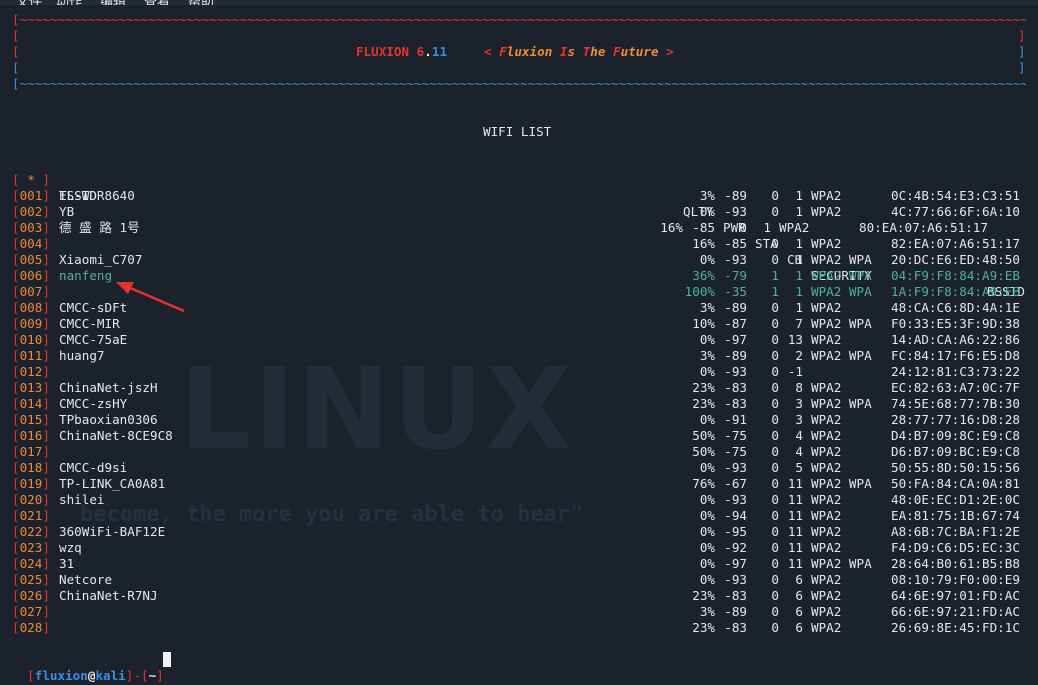  What do you see at coordinates (31, 387) in the screenshot?
I see `row-index: [013]` at bounding box center [31, 387].